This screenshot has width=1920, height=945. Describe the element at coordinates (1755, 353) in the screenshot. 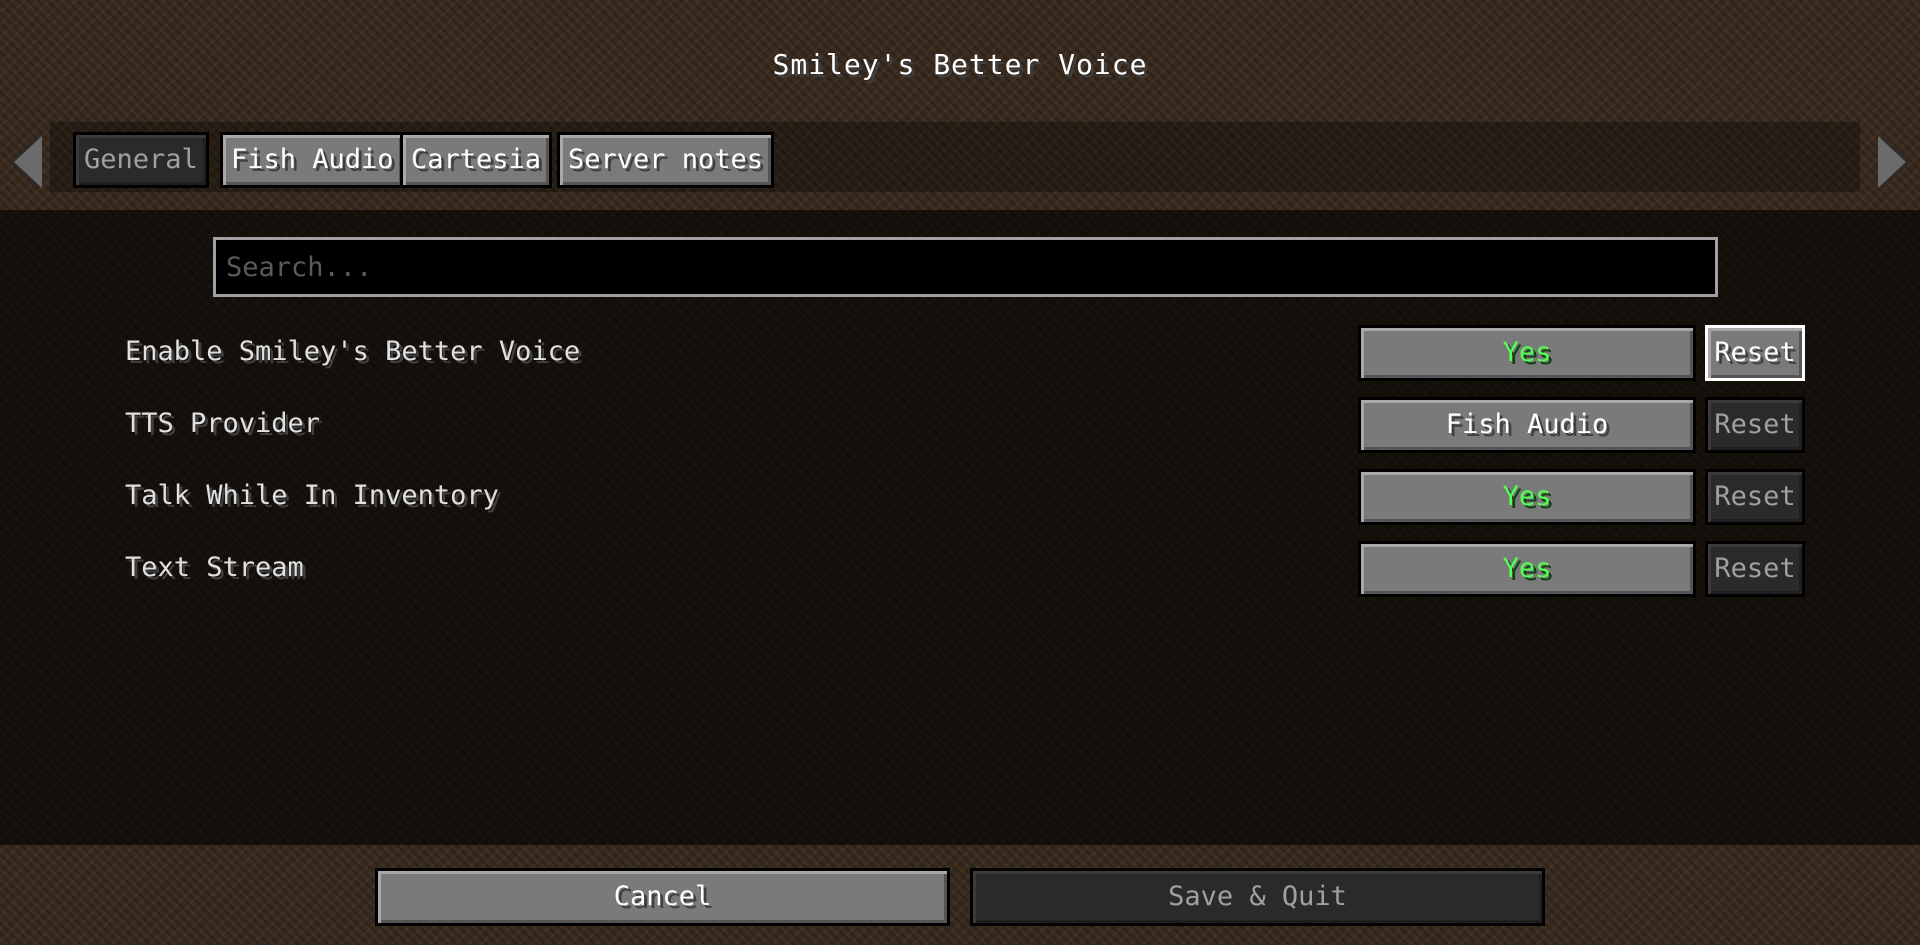

I see `reset-enable-button: Reset` at that location.